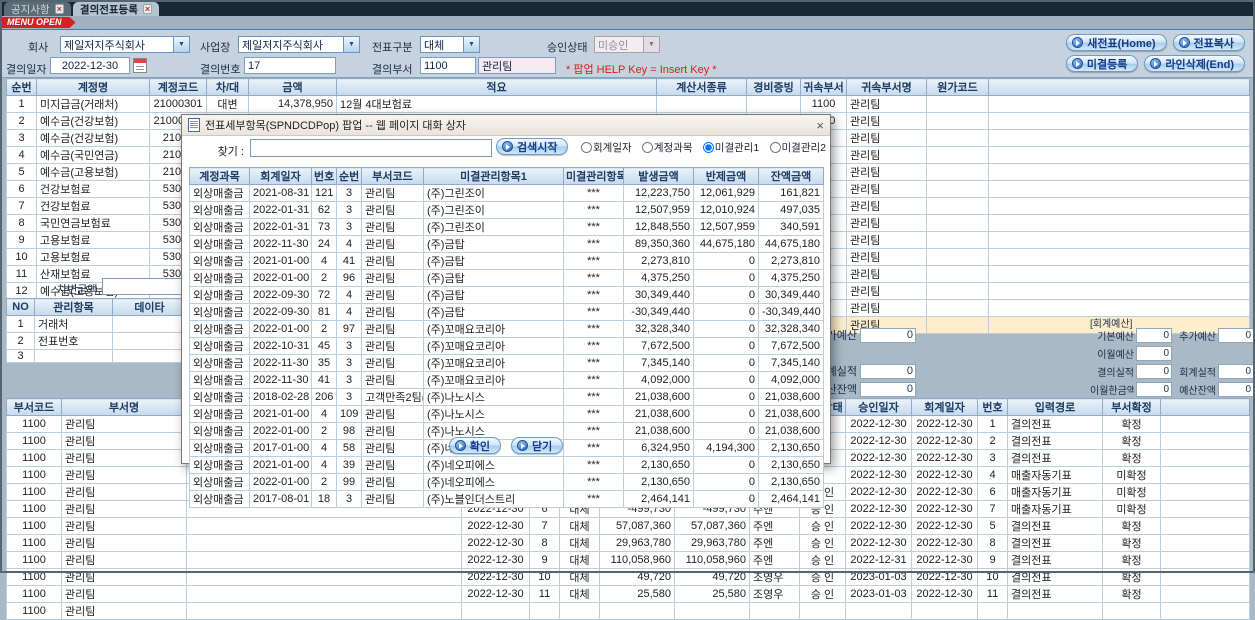 The height and width of the screenshot is (620, 1255). What do you see at coordinates (280, 278) in the screenshot?
I see `cell: 2022-01-00` at bounding box center [280, 278].